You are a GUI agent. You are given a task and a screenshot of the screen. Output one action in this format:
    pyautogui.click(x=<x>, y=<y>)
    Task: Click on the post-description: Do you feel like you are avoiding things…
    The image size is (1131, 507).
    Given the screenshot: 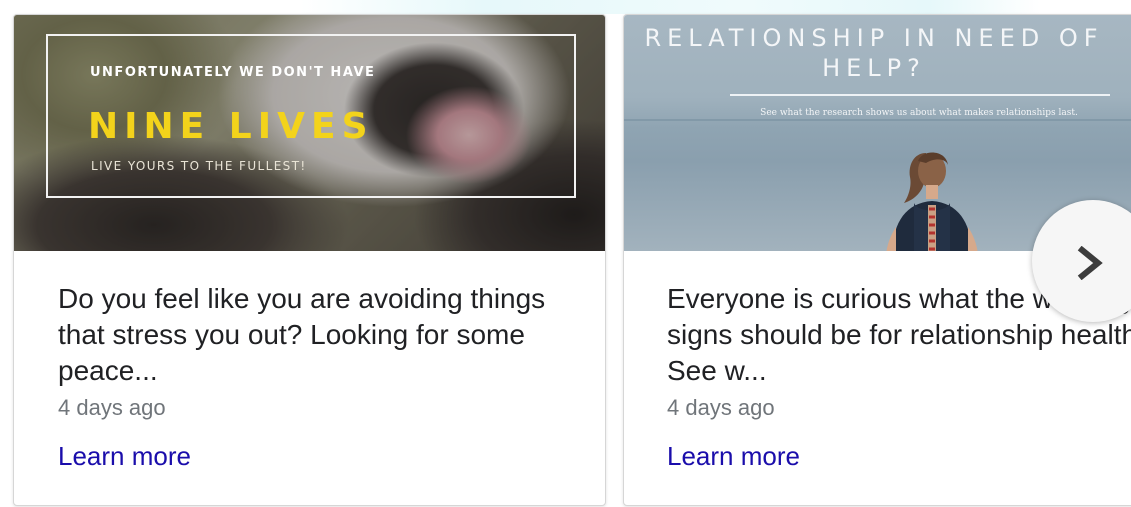 What is the action you would take?
    pyautogui.click(x=302, y=334)
    